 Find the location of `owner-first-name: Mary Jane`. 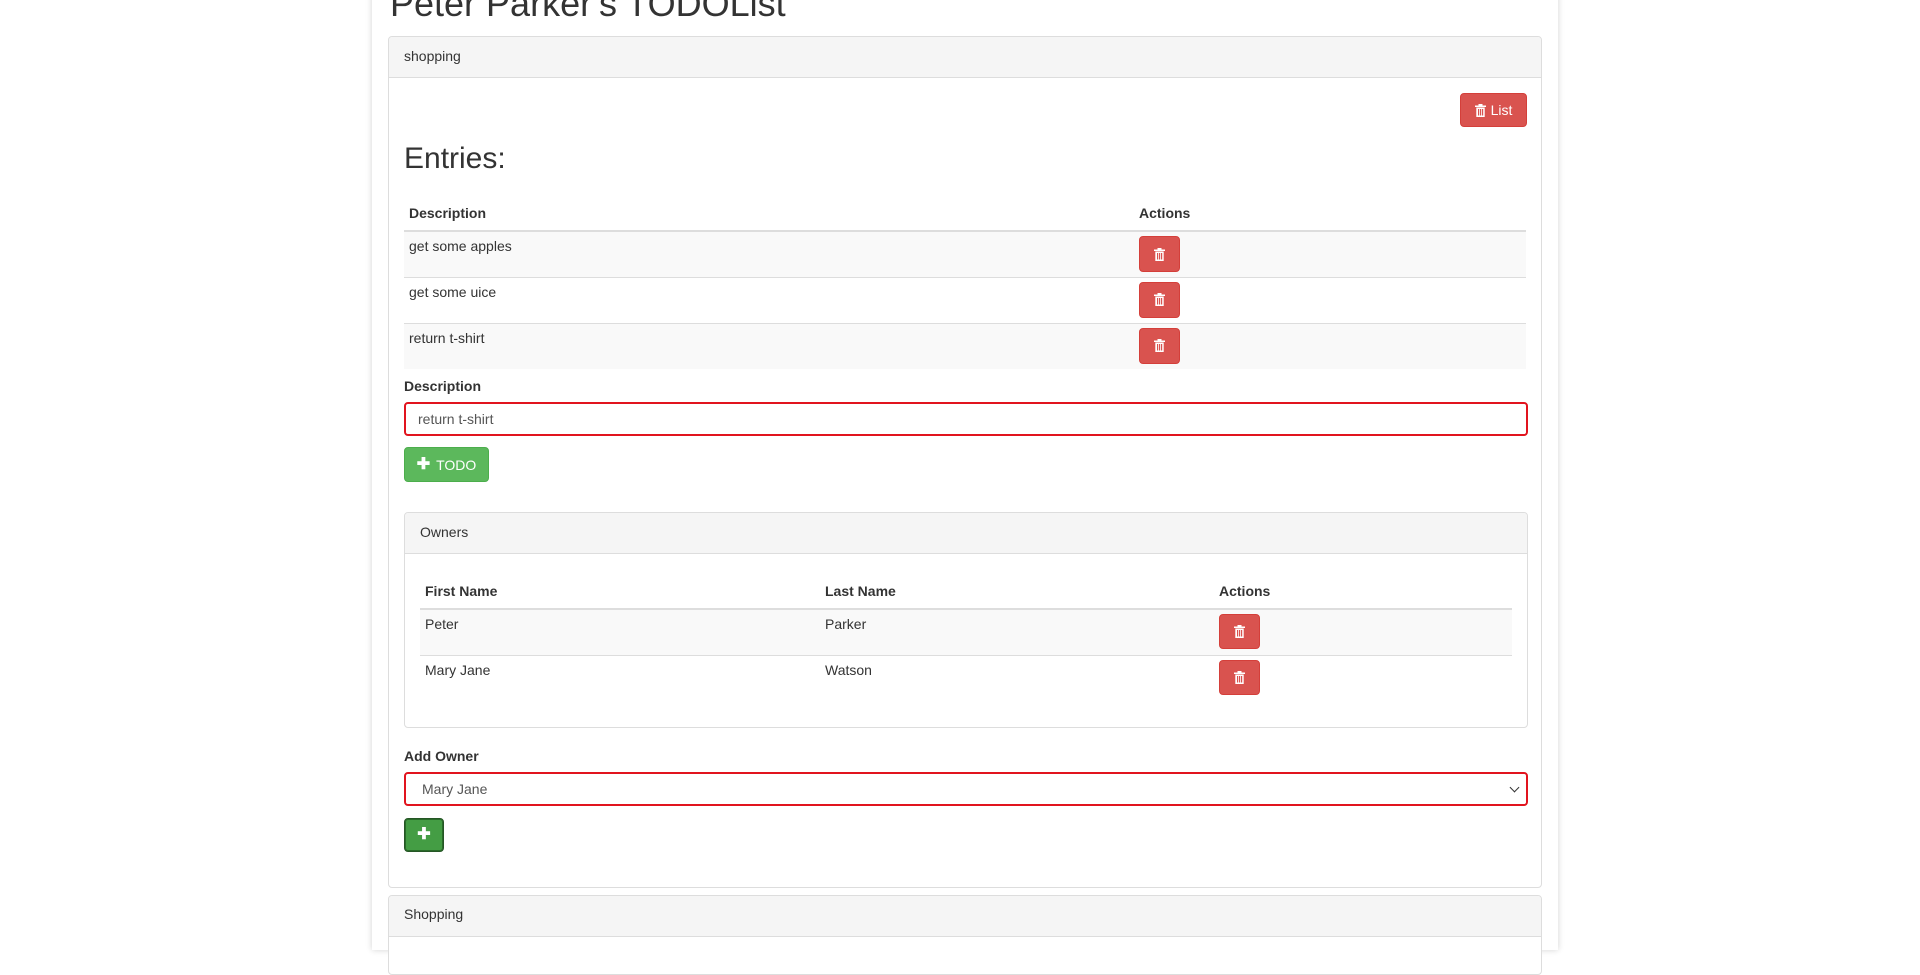

owner-first-name: Mary Jane is located at coordinates (620, 677).